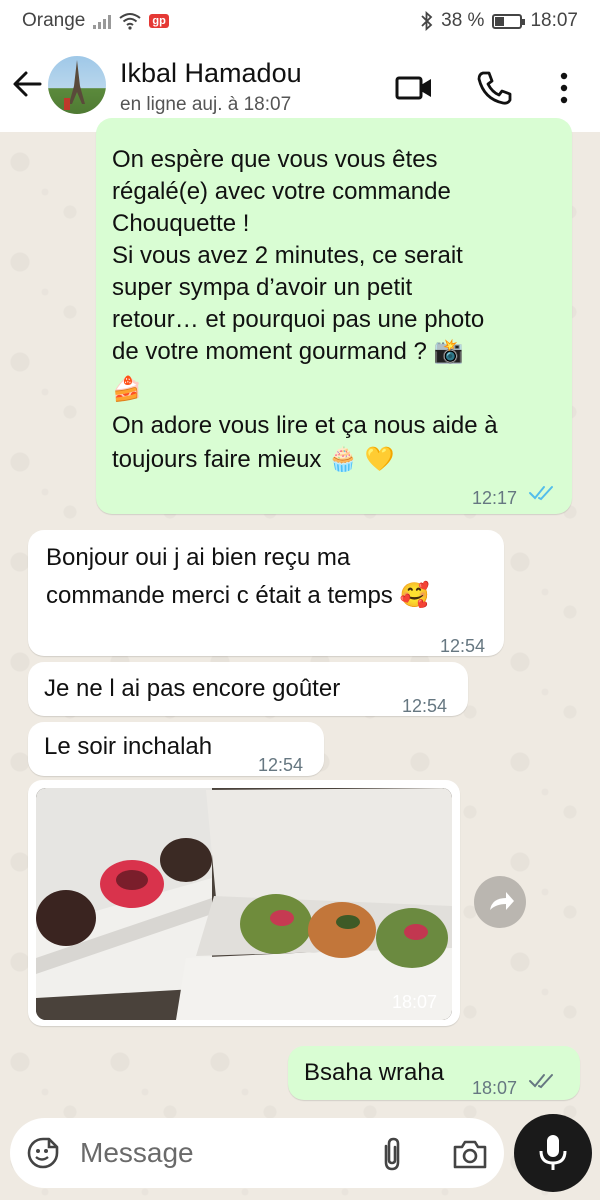  I want to click on message-bubble-incoming: Le soir inchalah 12:54, so click(176, 749).